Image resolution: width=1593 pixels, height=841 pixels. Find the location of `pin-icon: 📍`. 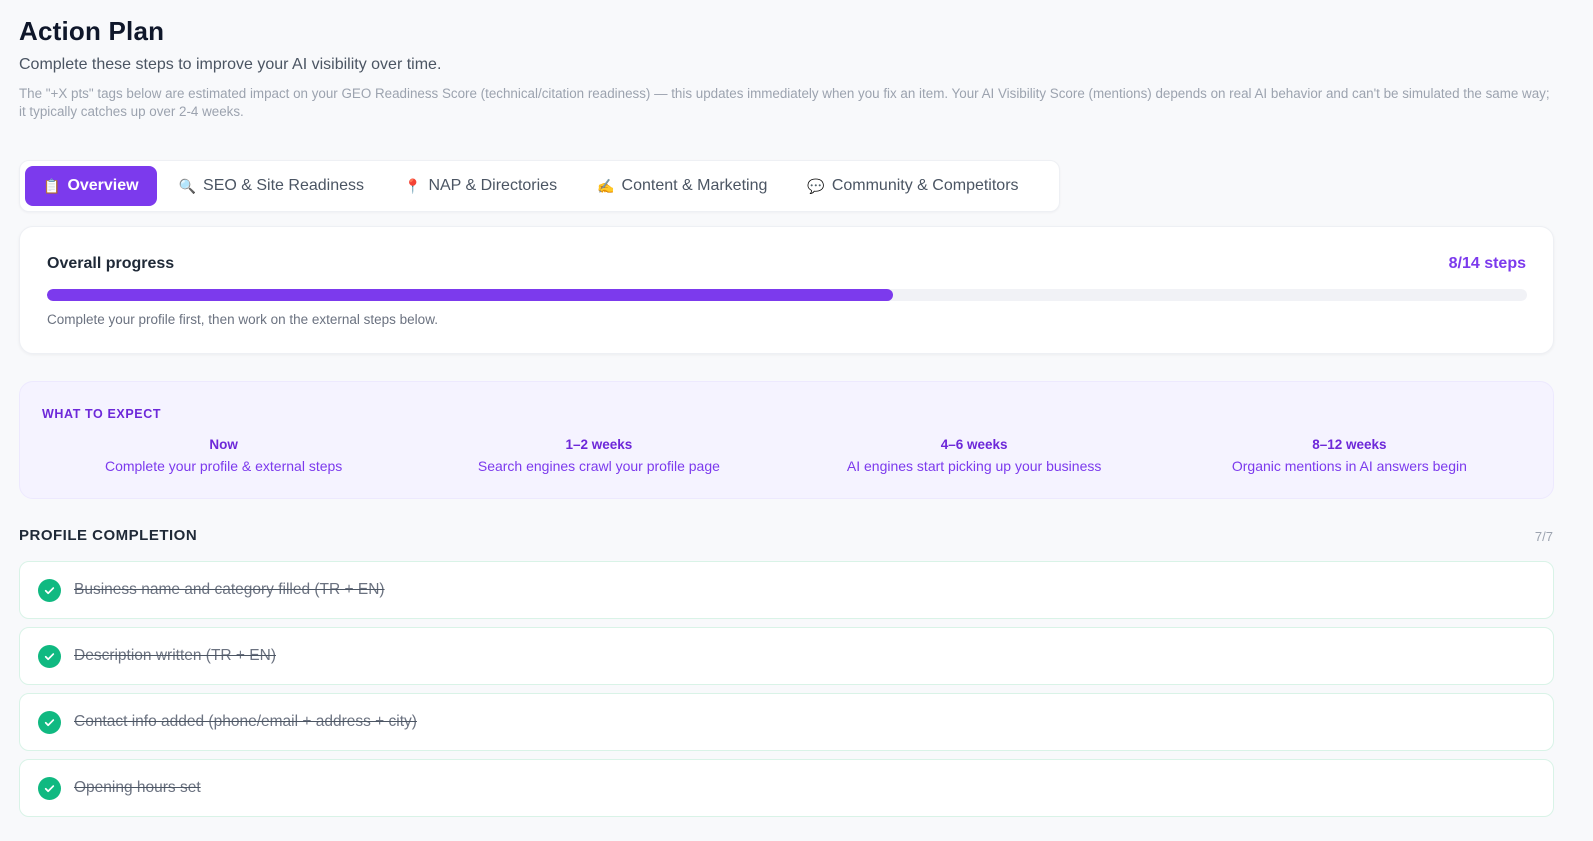

pin-icon: 📍 is located at coordinates (413, 185).